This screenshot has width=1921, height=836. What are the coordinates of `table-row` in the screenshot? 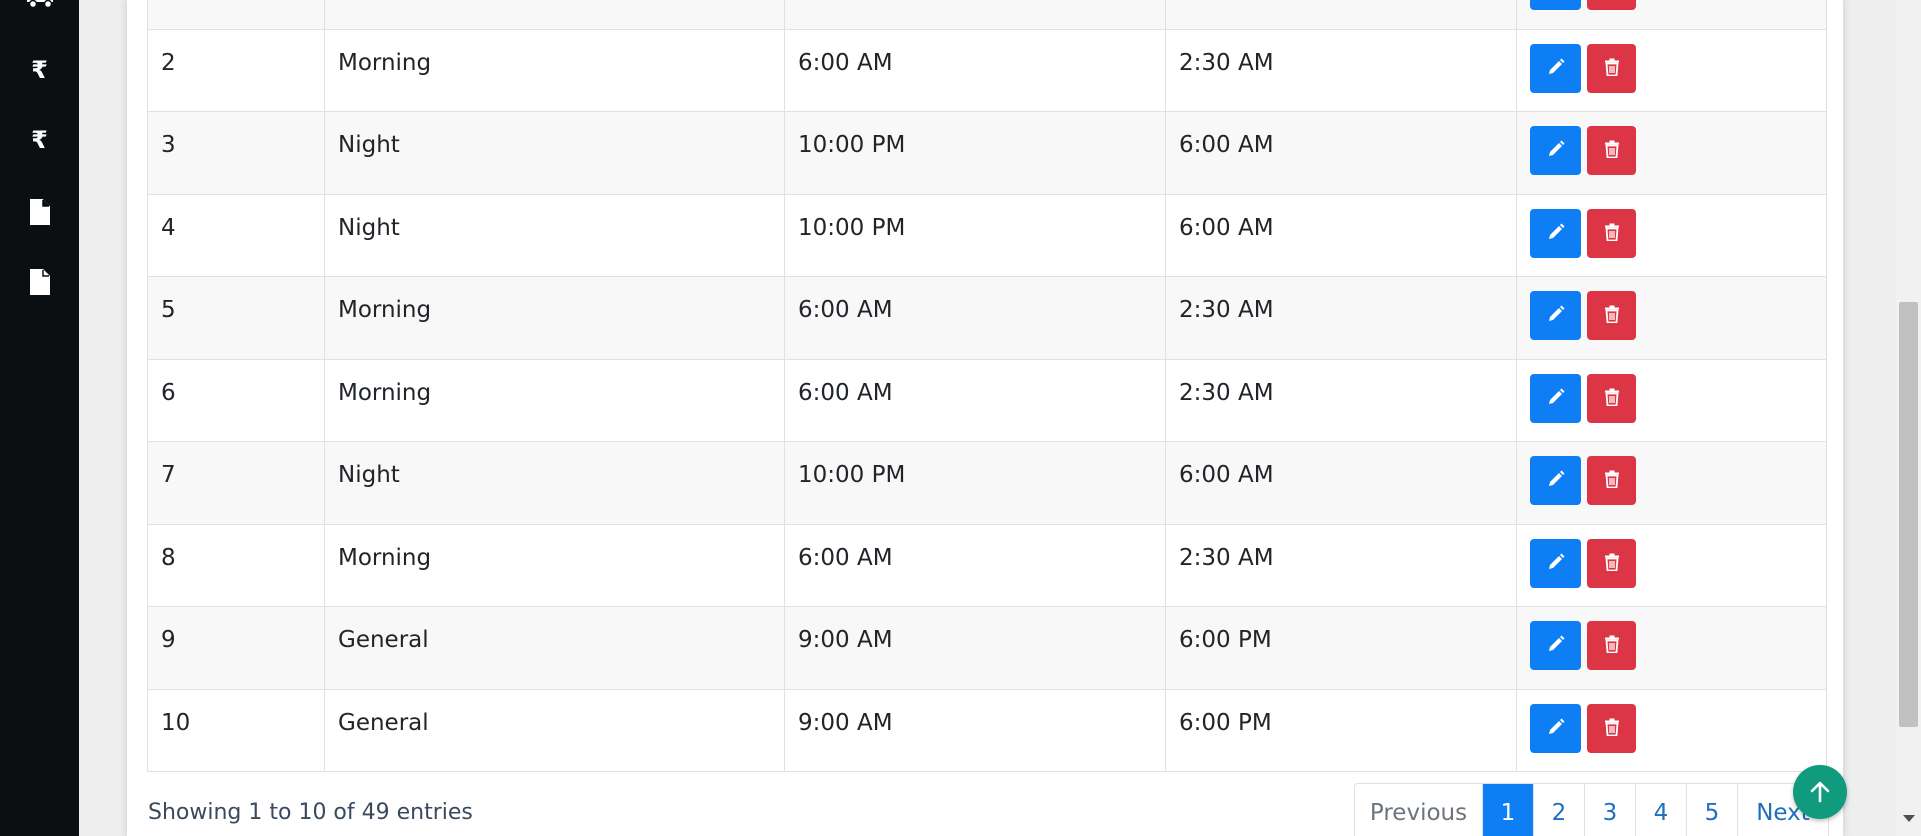 It's located at (987, 15).